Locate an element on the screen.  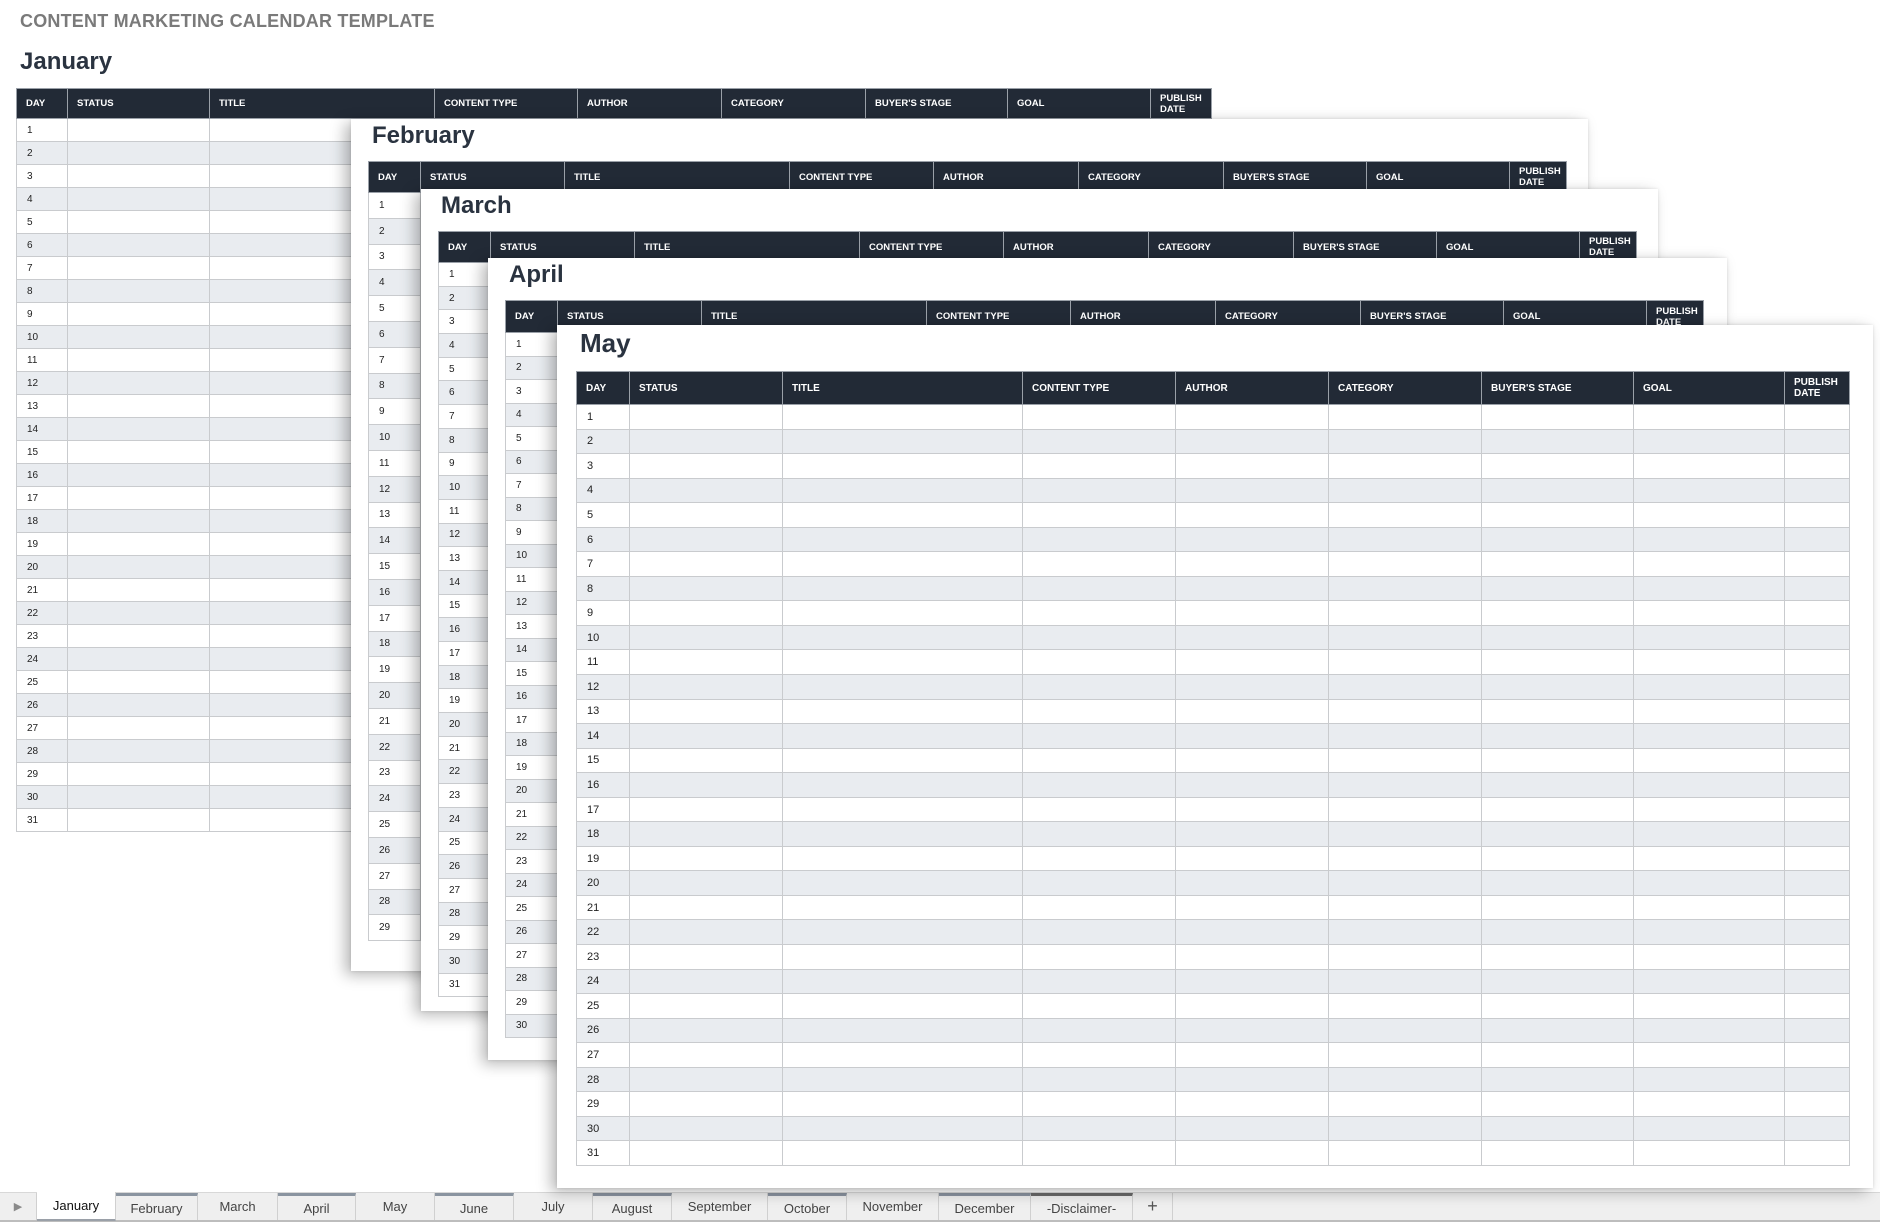
sheet-tab-february: February is located at coordinates (157, 1206).